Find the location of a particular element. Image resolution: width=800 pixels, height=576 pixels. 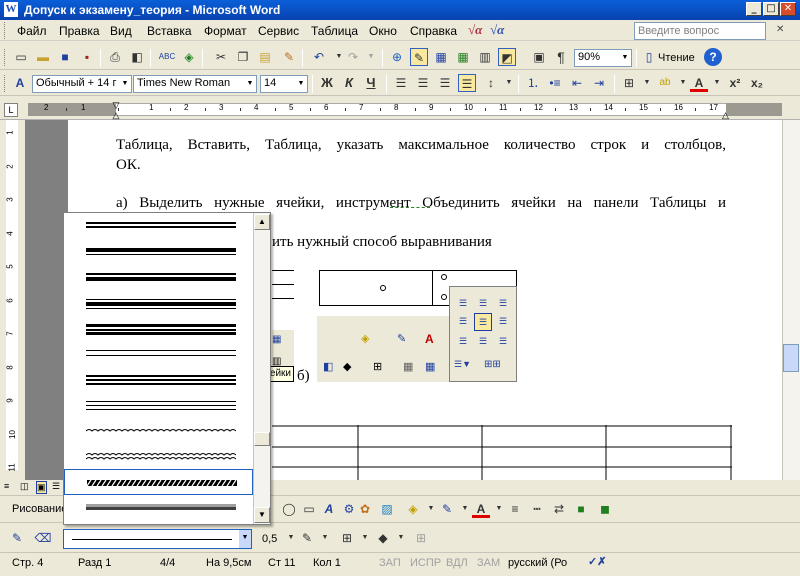

menu-grip is located at coordinates (5, 30).